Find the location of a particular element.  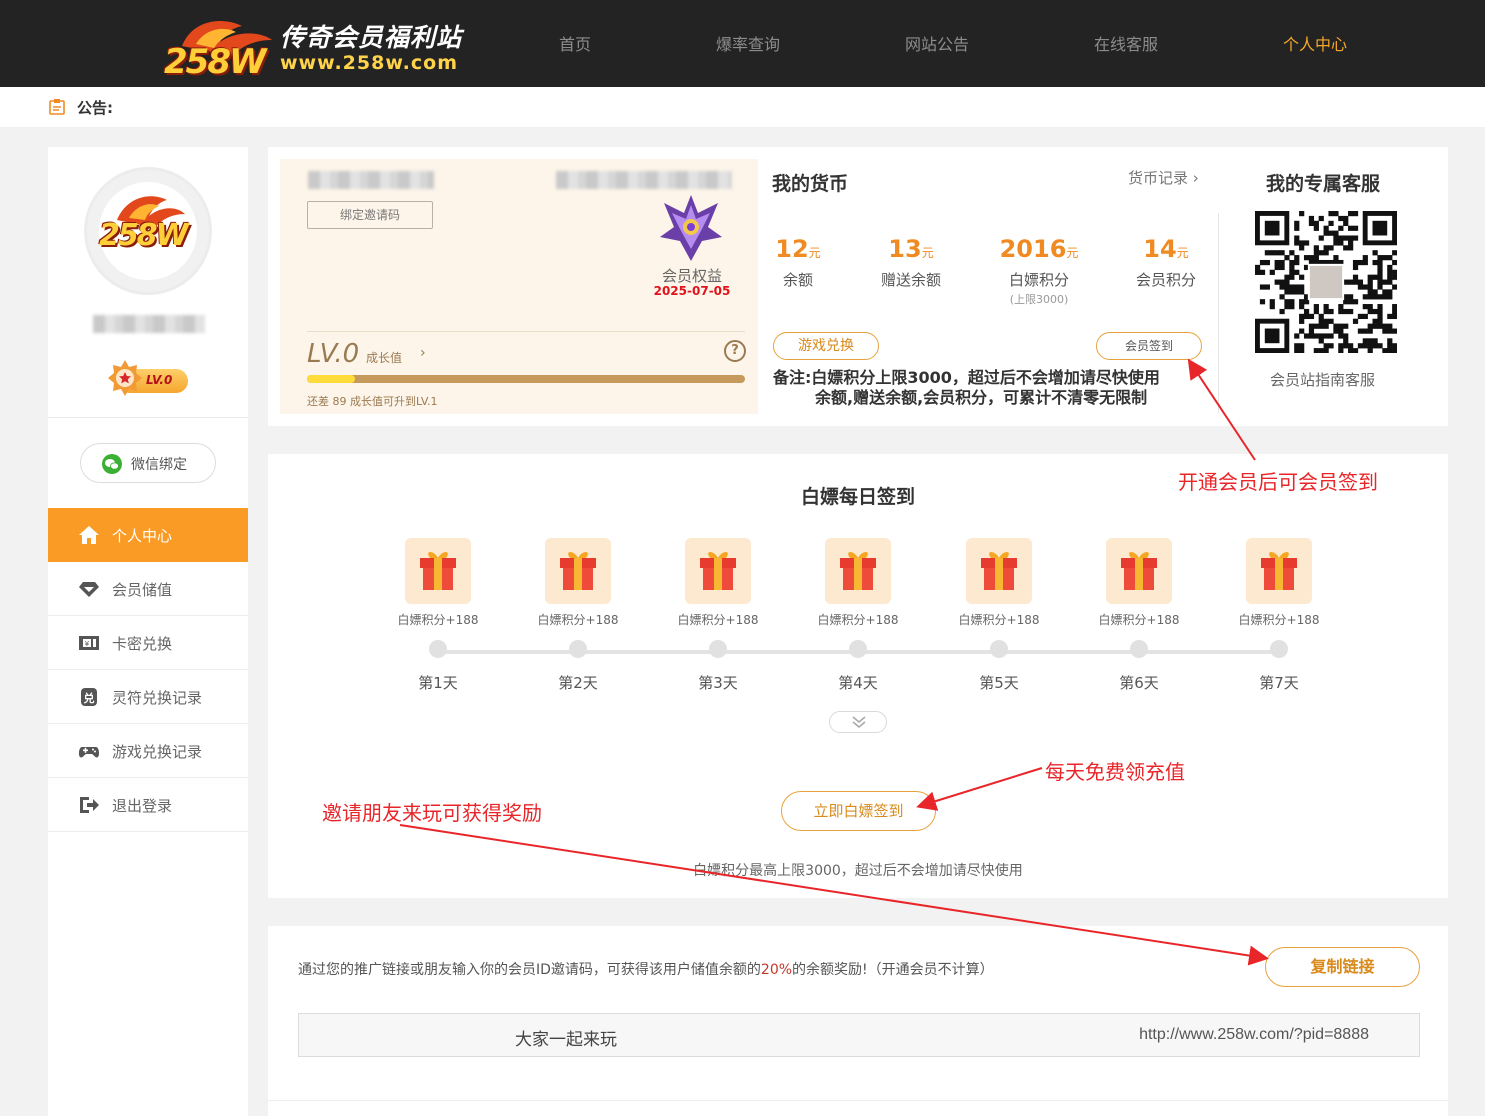

currency-title: 我的货币 is located at coordinates (810, 184).